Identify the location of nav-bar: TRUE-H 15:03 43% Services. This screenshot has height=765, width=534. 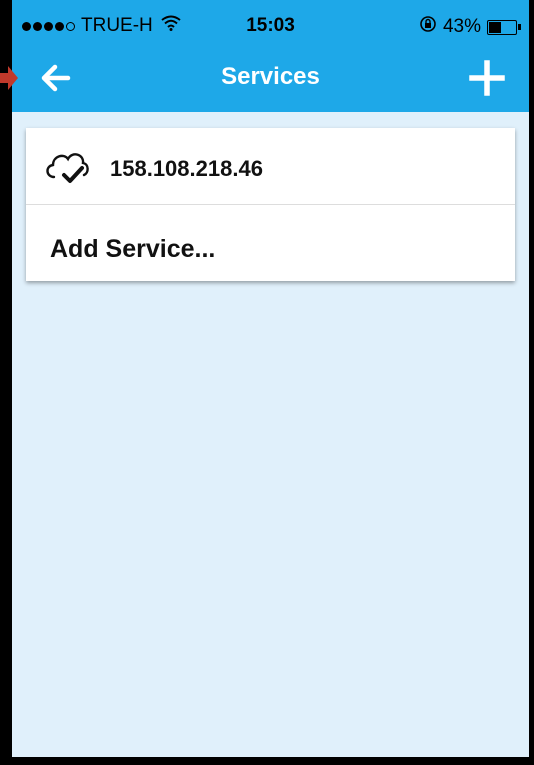
(270, 56).